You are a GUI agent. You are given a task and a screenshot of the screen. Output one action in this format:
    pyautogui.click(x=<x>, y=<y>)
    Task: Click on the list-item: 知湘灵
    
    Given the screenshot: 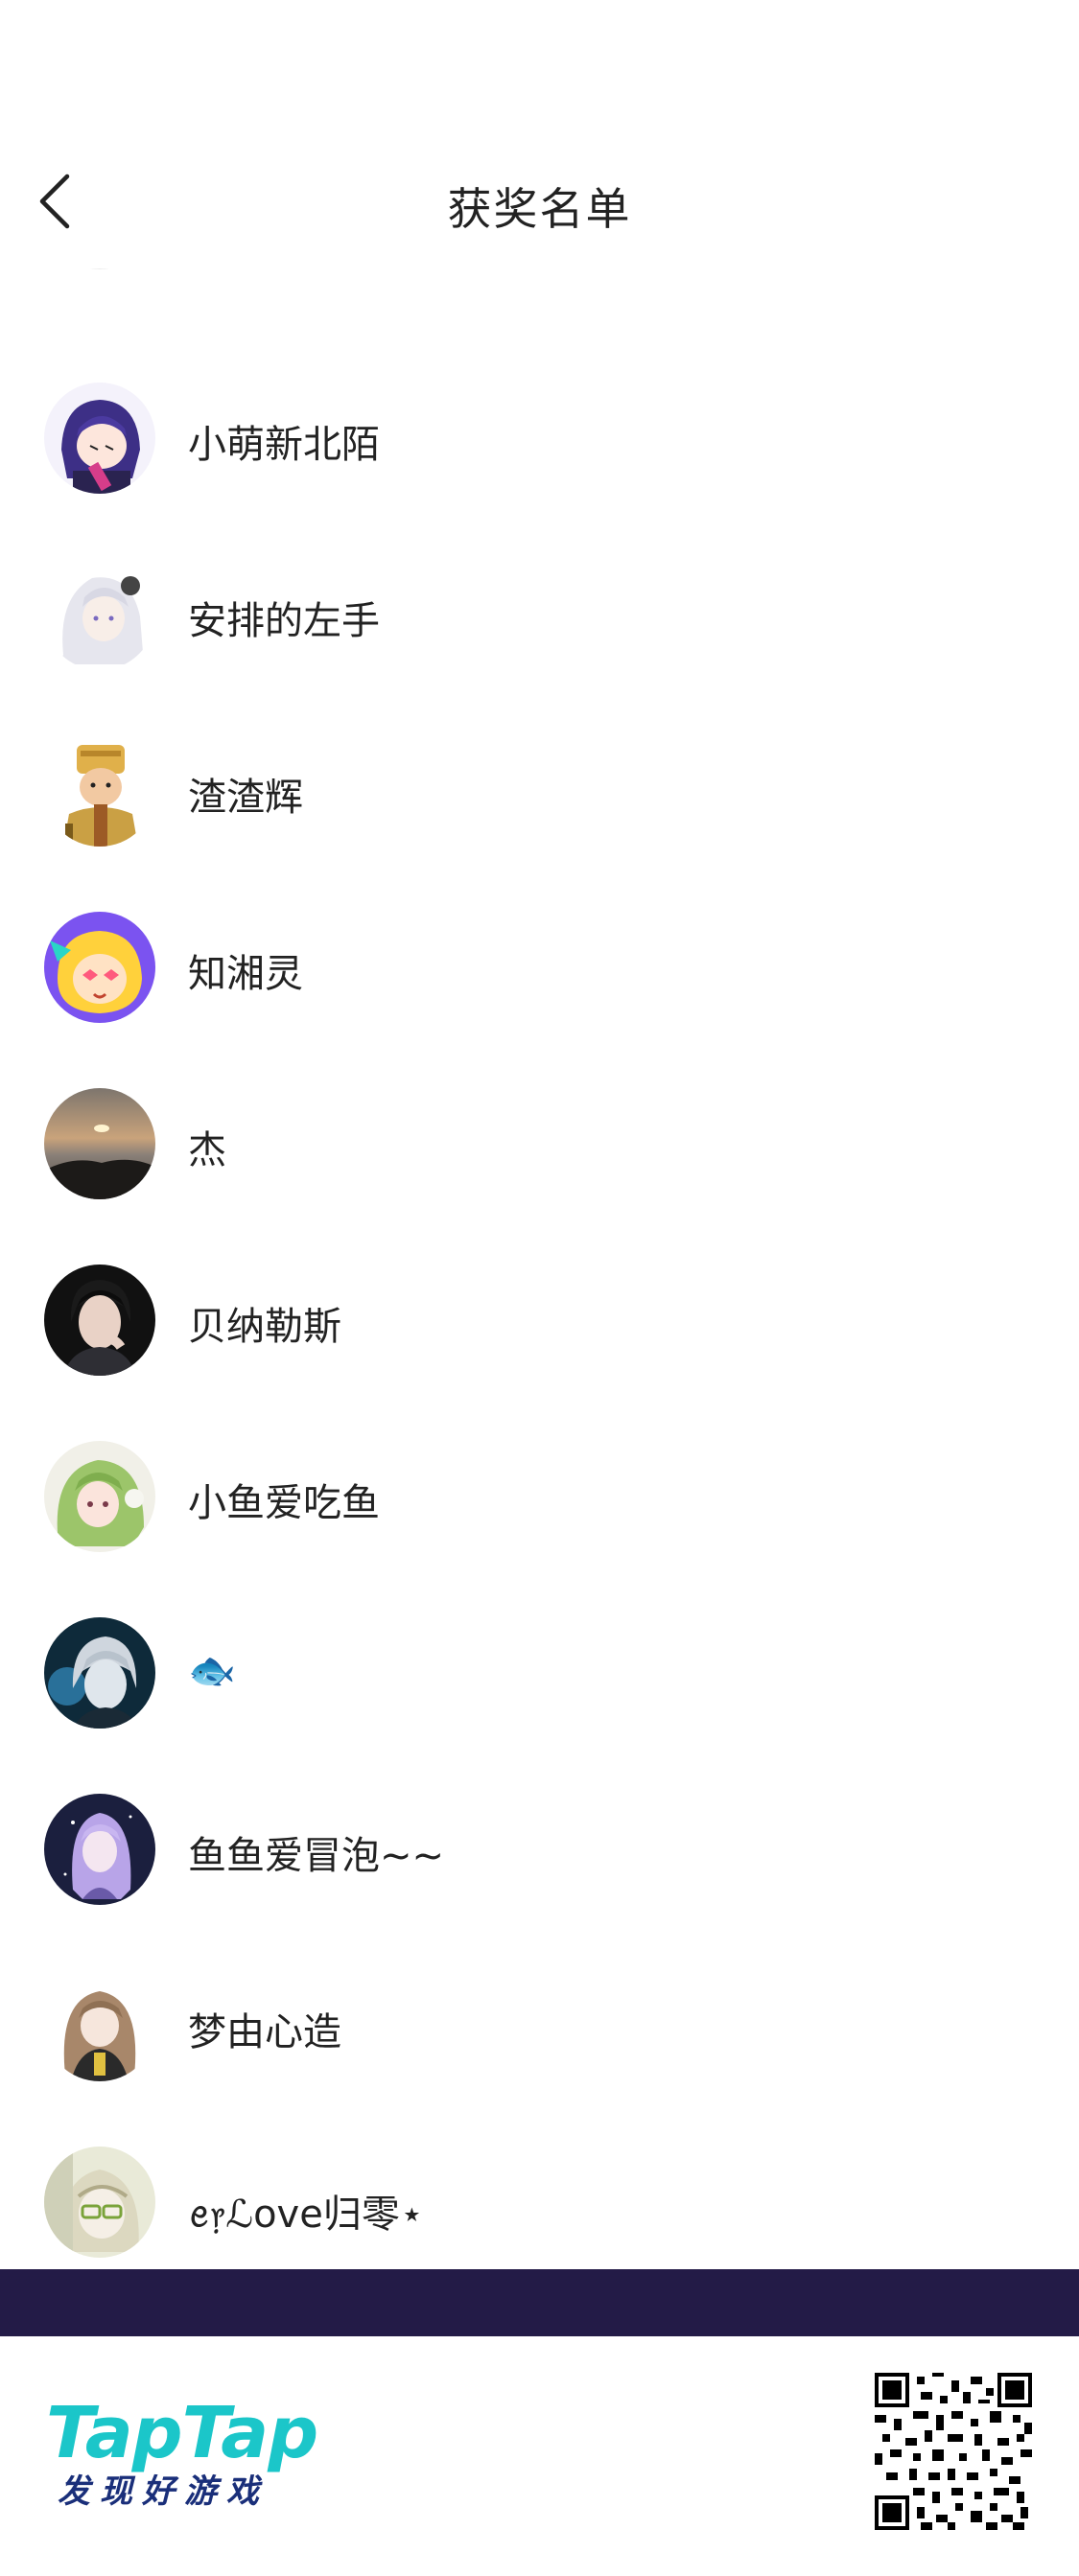 What is the action you would take?
    pyautogui.click(x=539, y=968)
    